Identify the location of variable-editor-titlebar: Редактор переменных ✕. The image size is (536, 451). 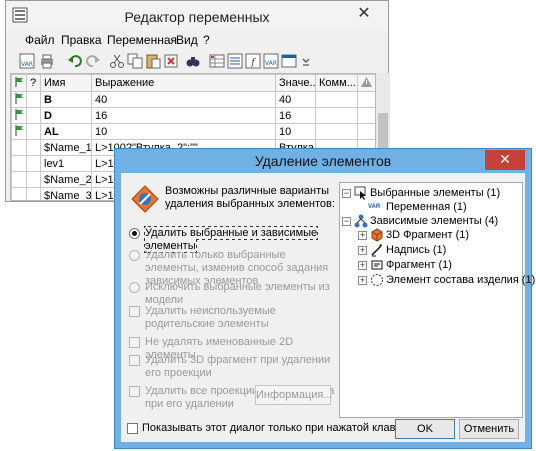
(197, 16).